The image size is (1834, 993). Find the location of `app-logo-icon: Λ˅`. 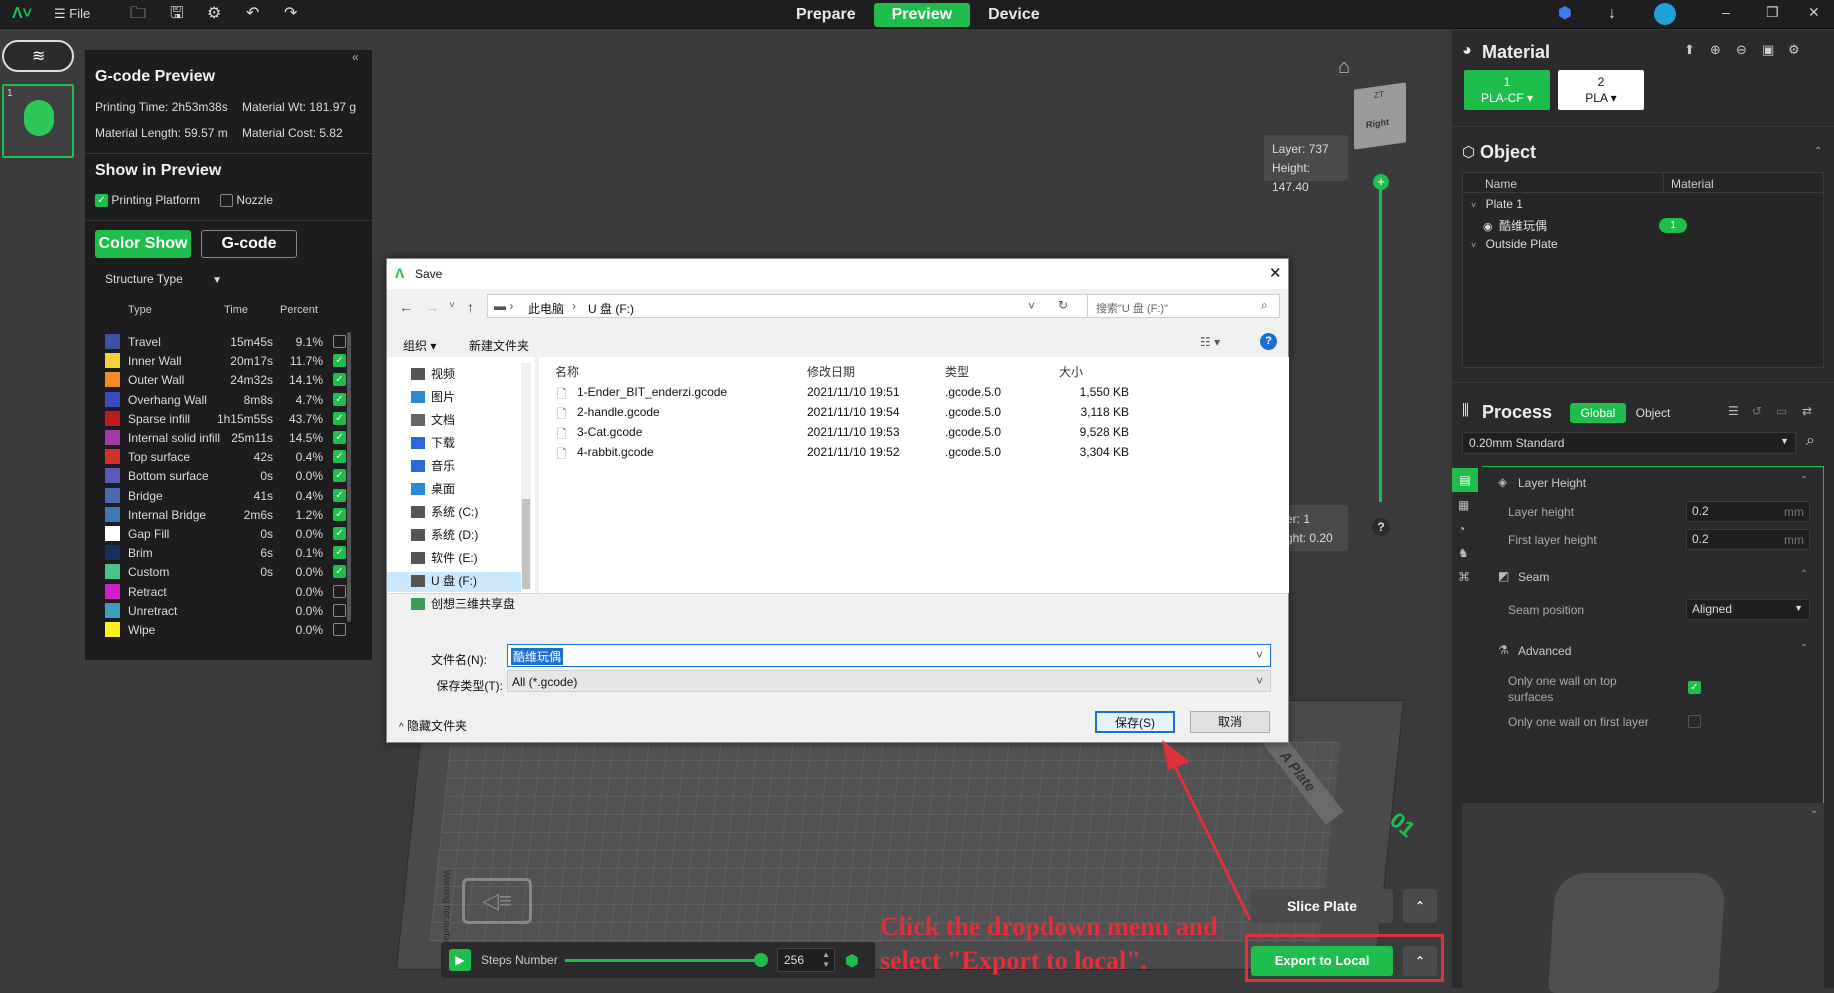

app-logo-icon: Λ˅ is located at coordinates (22, 14).